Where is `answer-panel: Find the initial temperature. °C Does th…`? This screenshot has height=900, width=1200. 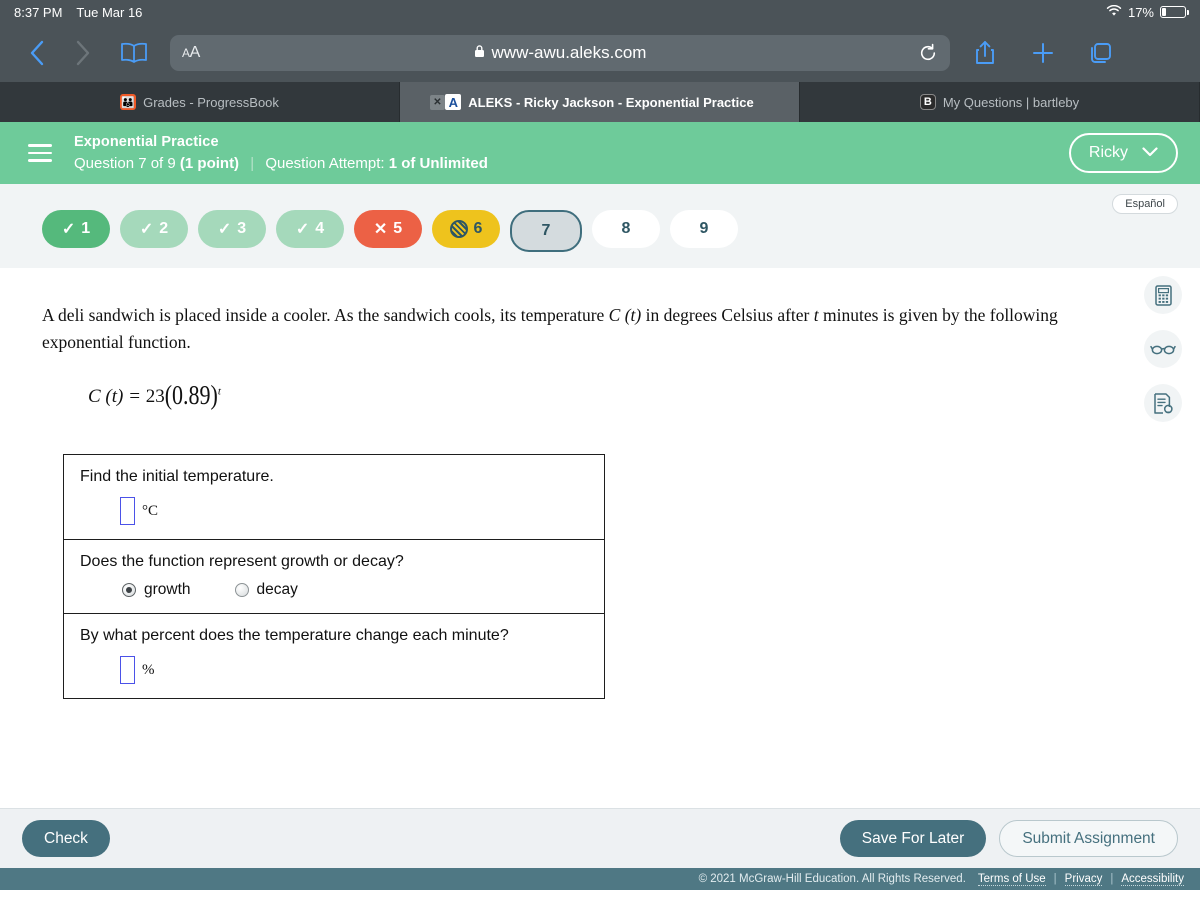 answer-panel: Find the initial temperature. °C Does th… is located at coordinates (334, 577).